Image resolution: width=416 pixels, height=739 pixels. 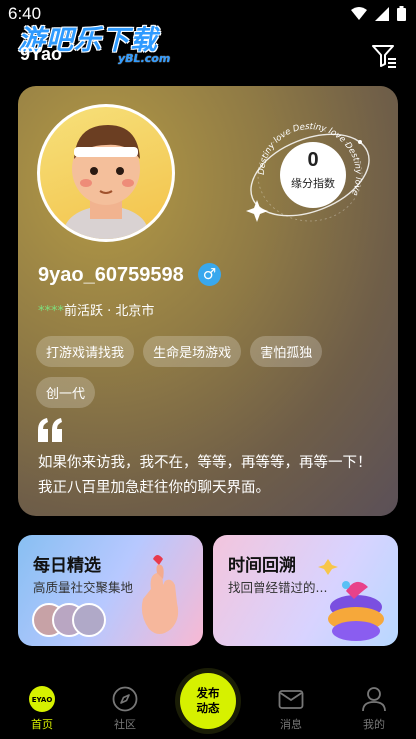 What do you see at coordinates (125, 724) in the screenshot?
I see `tab-community-label: 社区` at bounding box center [125, 724].